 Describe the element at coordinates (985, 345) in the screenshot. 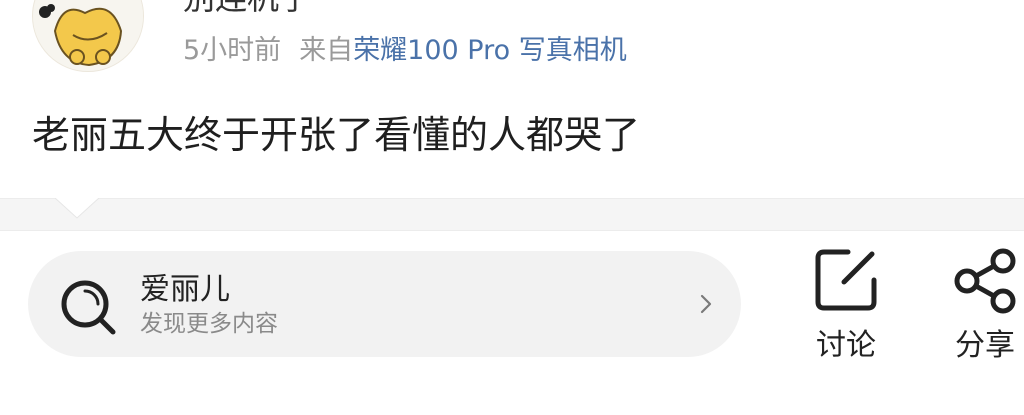

I see `share-label: 分享` at that location.